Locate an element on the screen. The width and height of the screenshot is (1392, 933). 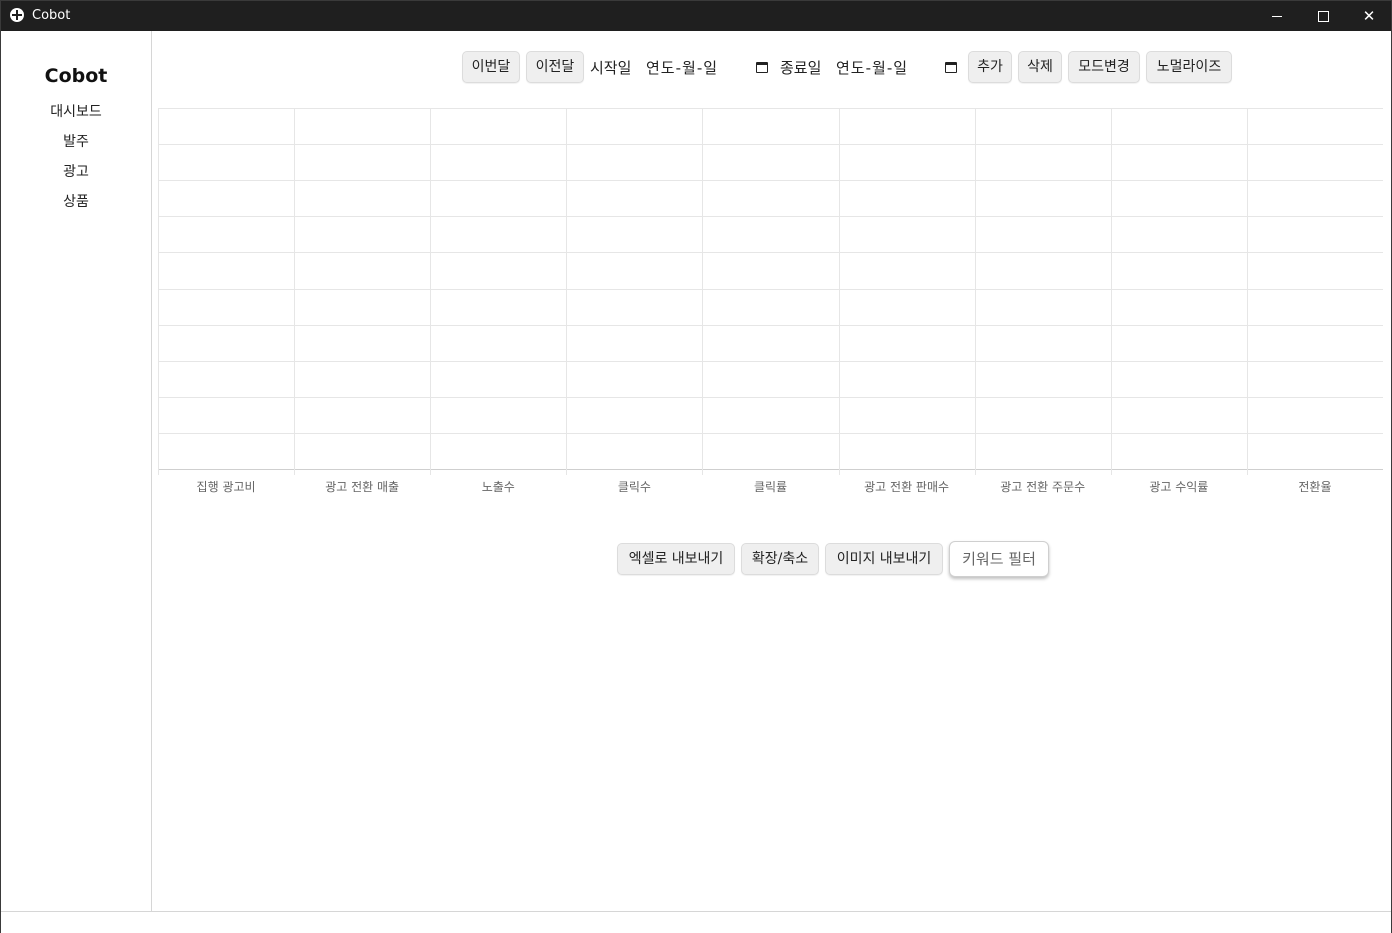
x-tick-label: 광고 전환 판매수 is located at coordinates (906, 487).